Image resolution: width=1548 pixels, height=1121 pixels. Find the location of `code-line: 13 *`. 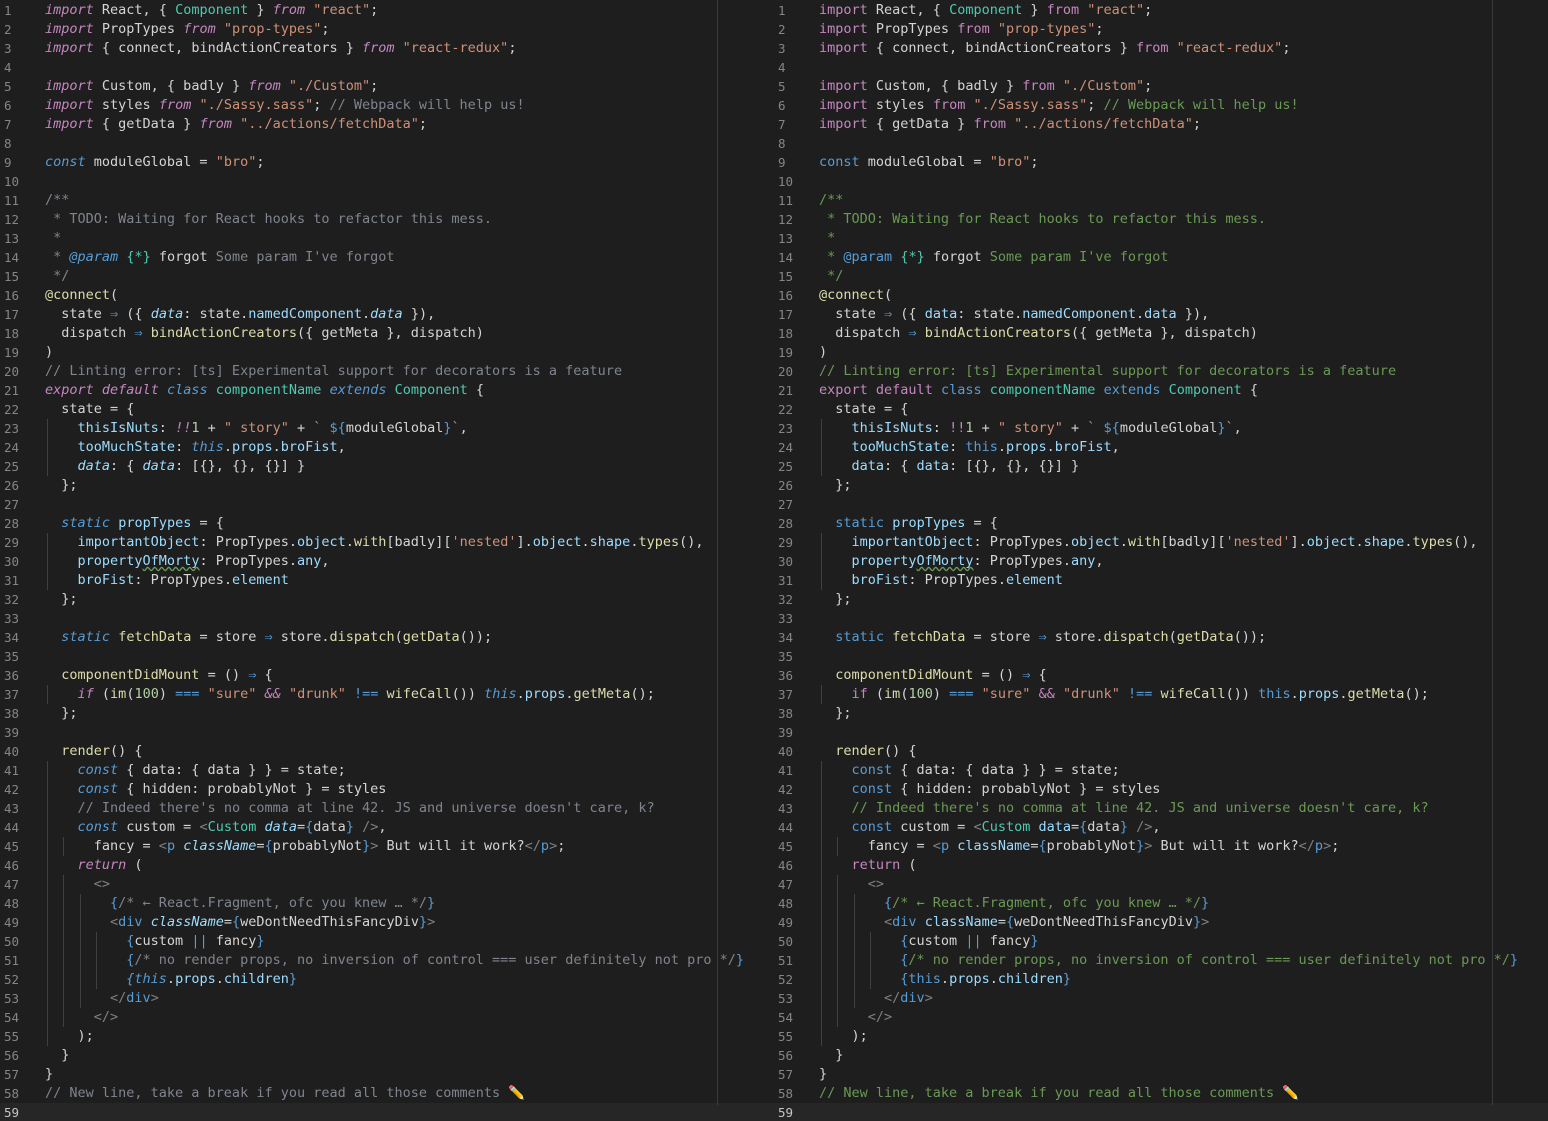

code-line: 13 * is located at coordinates (1161, 238).